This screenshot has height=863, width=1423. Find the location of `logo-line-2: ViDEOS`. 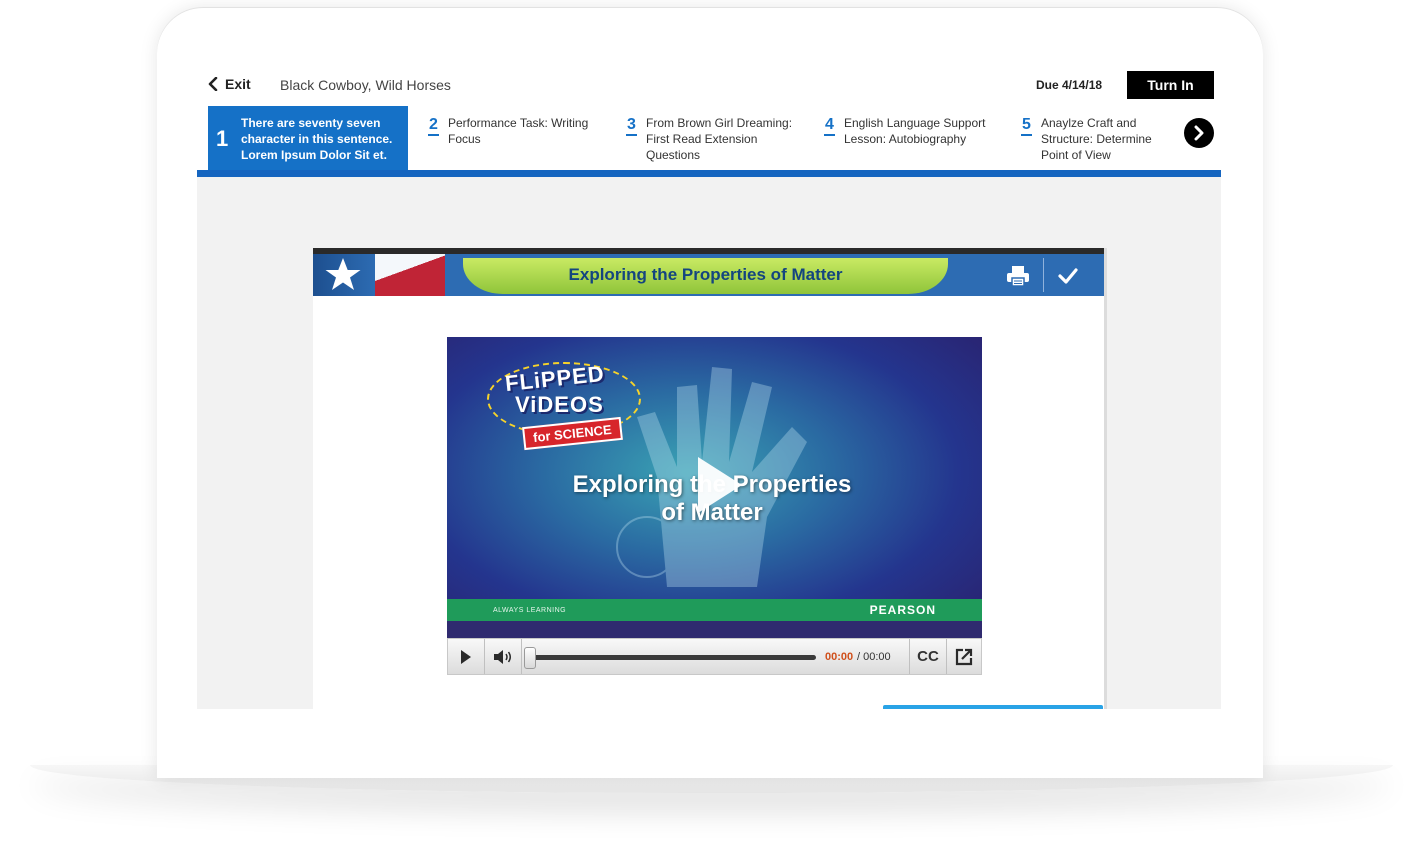

logo-line-2: ViDEOS is located at coordinates (559, 404).